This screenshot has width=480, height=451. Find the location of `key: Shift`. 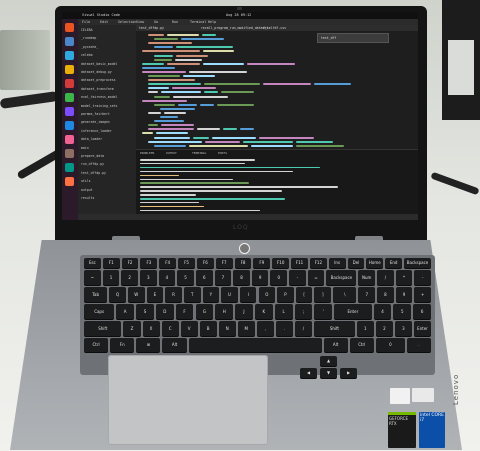

key: Shift is located at coordinates (103, 328).